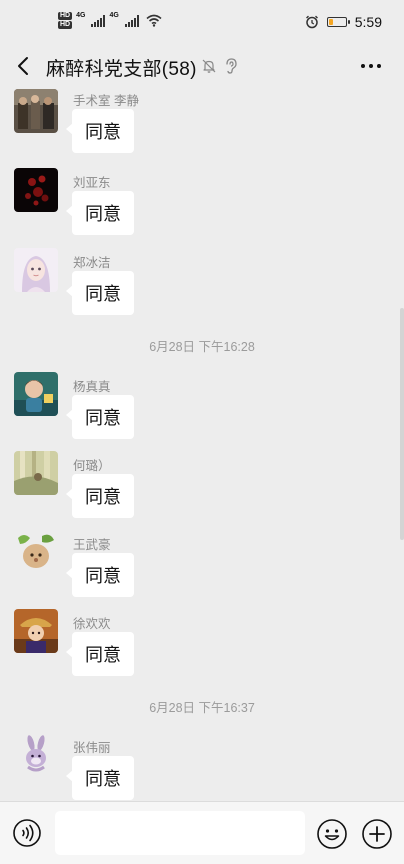 This screenshot has width=404, height=864. What do you see at coordinates (202, 347) in the screenshot?
I see `time-separator: 6月28日 下午16:28` at bounding box center [202, 347].